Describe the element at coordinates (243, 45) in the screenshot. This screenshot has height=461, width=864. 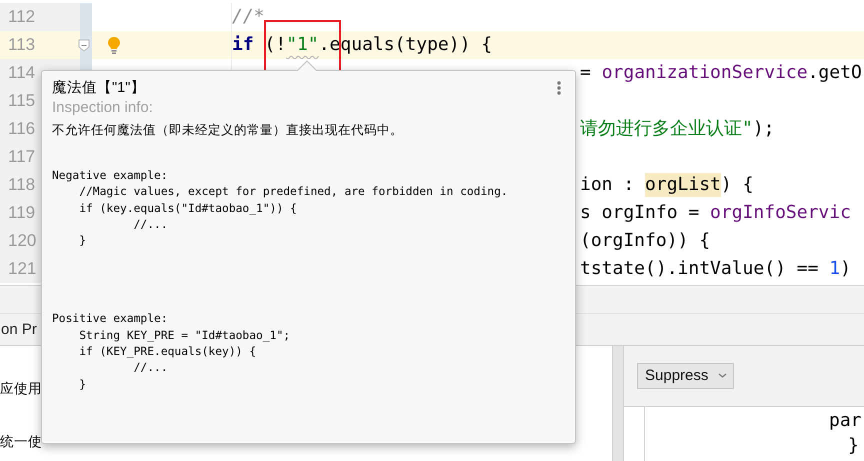
I see `code-keyword: if` at that location.